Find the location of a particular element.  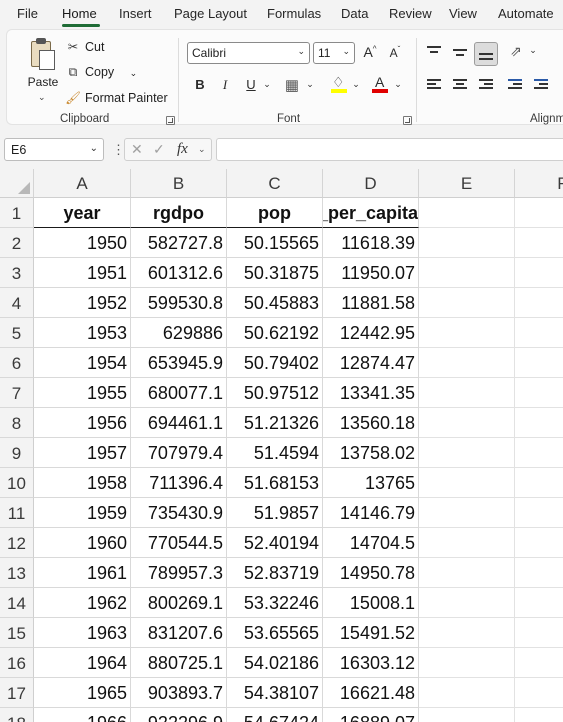

align-right-icon is located at coordinates (486, 85).